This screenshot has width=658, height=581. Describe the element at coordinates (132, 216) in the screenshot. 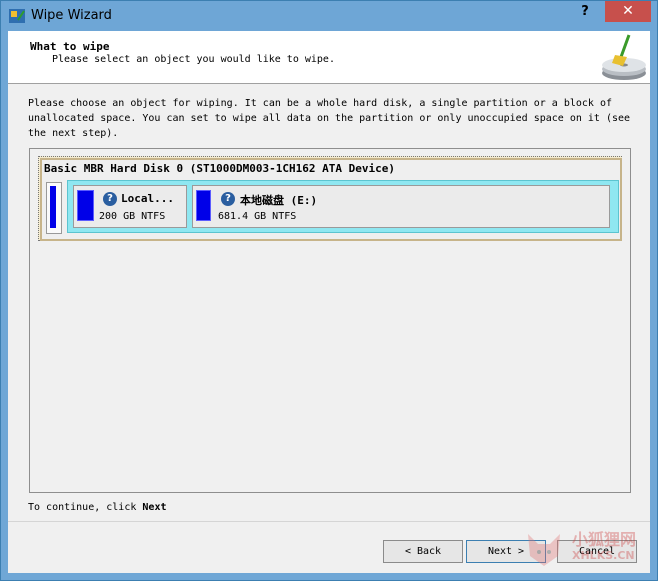

I see `partition-size: 200 GB NTFS` at that location.